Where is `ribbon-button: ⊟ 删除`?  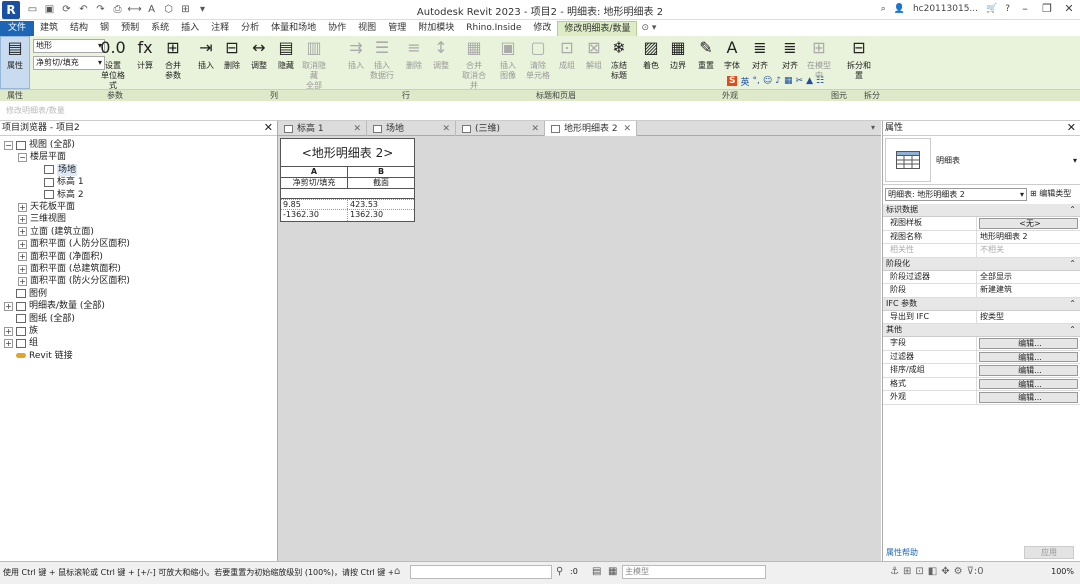 ribbon-button: ⊟ 删除 is located at coordinates (232, 54).